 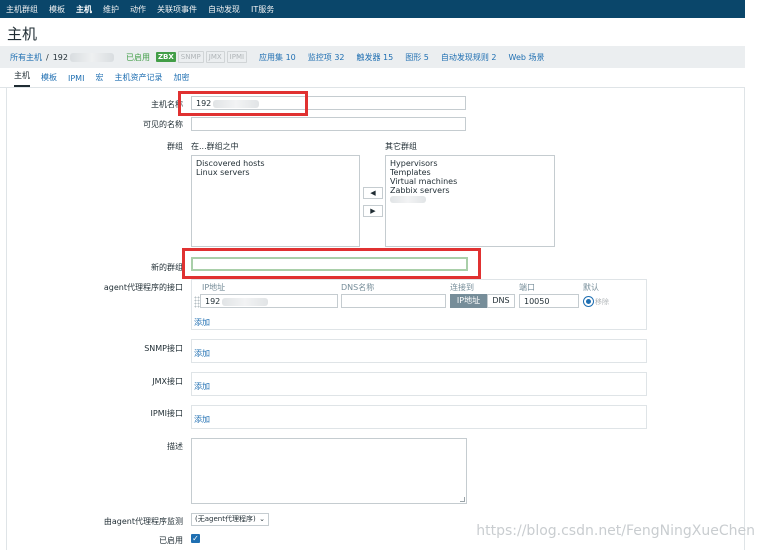 What do you see at coordinates (57, 9) in the screenshot?
I see `nav-templates: 模板` at bounding box center [57, 9].